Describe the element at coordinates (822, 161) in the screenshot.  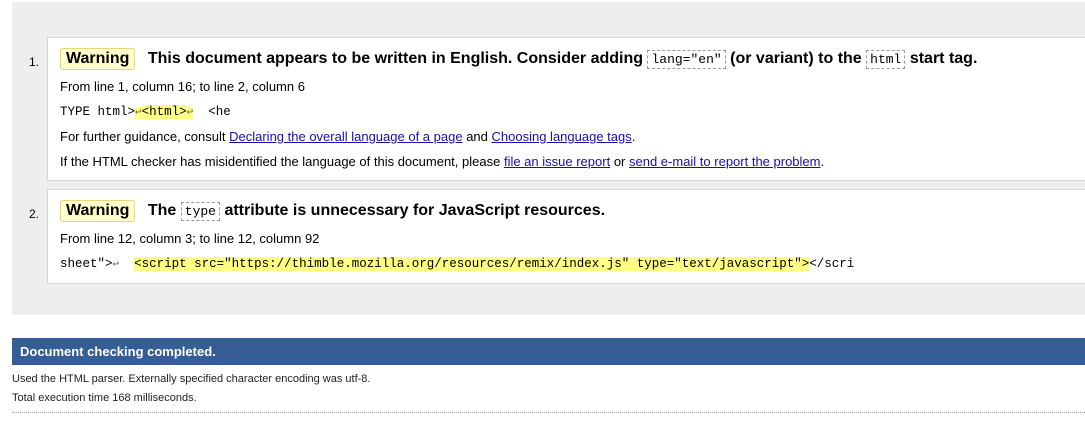
I see `misid-end: .` at that location.